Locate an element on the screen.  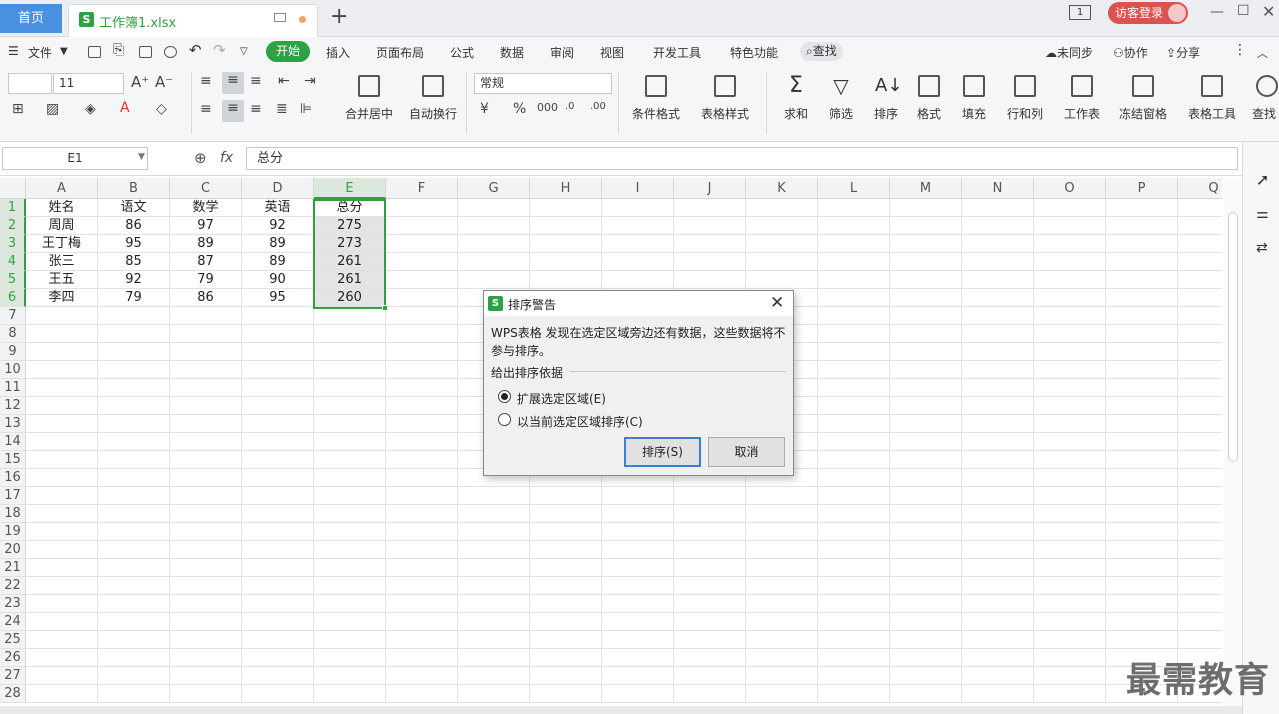
cell: 李四 is located at coordinates (62, 298).